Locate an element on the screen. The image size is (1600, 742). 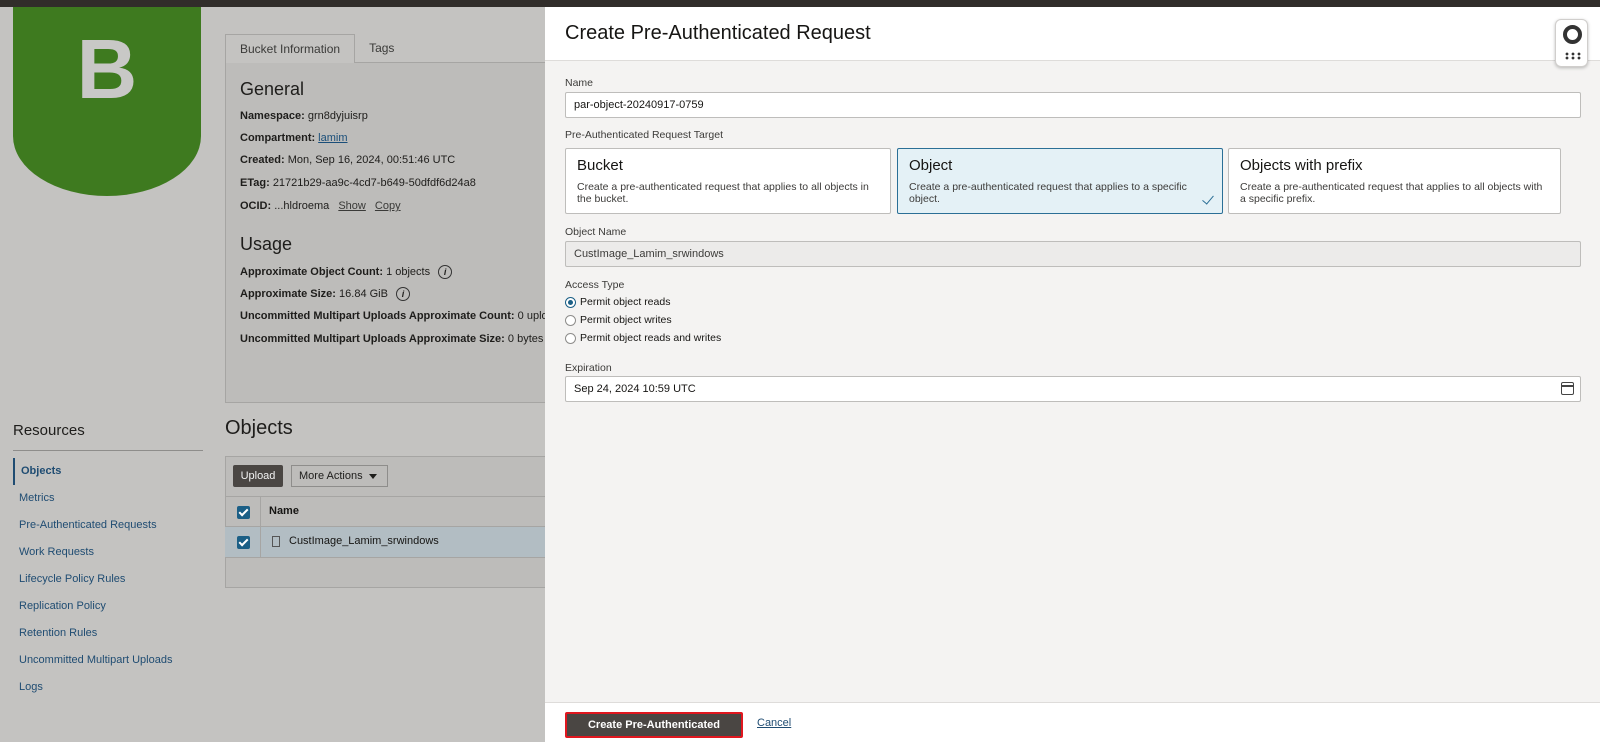
create-par-button: Create Pre-Authenticated Request is located at coordinates (654, 727).